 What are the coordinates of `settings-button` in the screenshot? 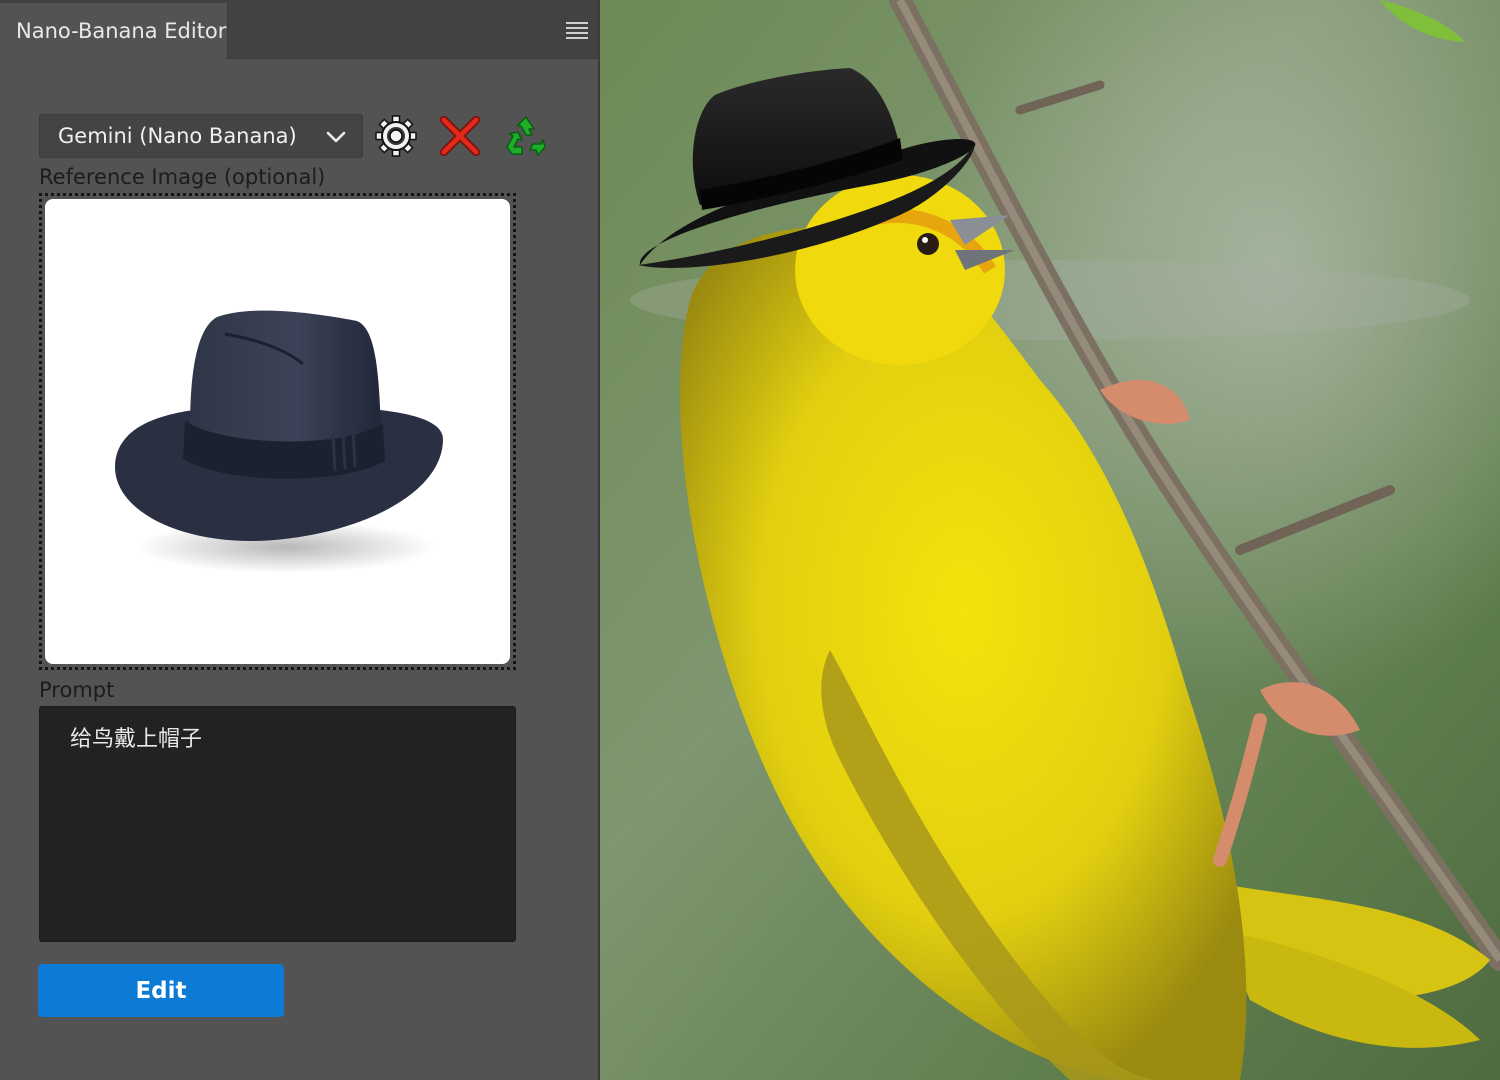 It's located at (396, 136).